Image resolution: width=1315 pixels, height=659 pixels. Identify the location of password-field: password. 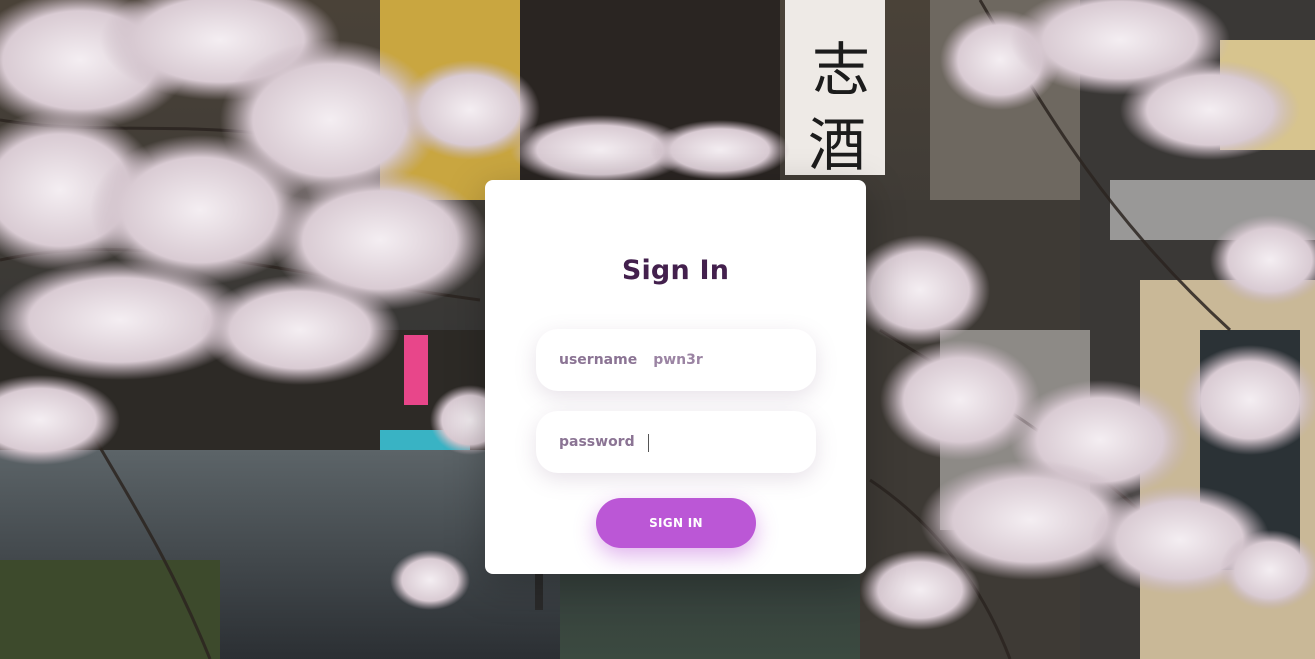
(676, 442).